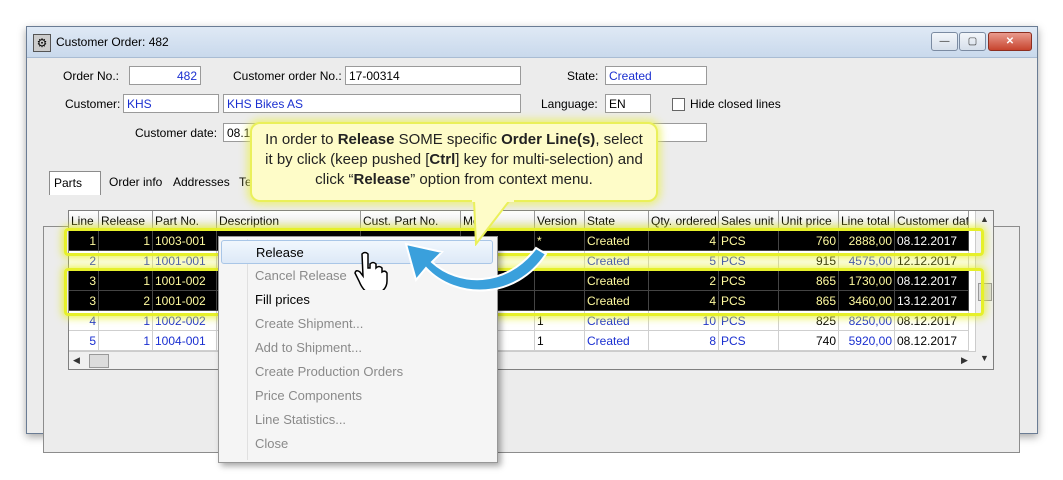 This screenshot has width=1063, height=480. I want to click on customer-label: Customer:, so click(93, 104).